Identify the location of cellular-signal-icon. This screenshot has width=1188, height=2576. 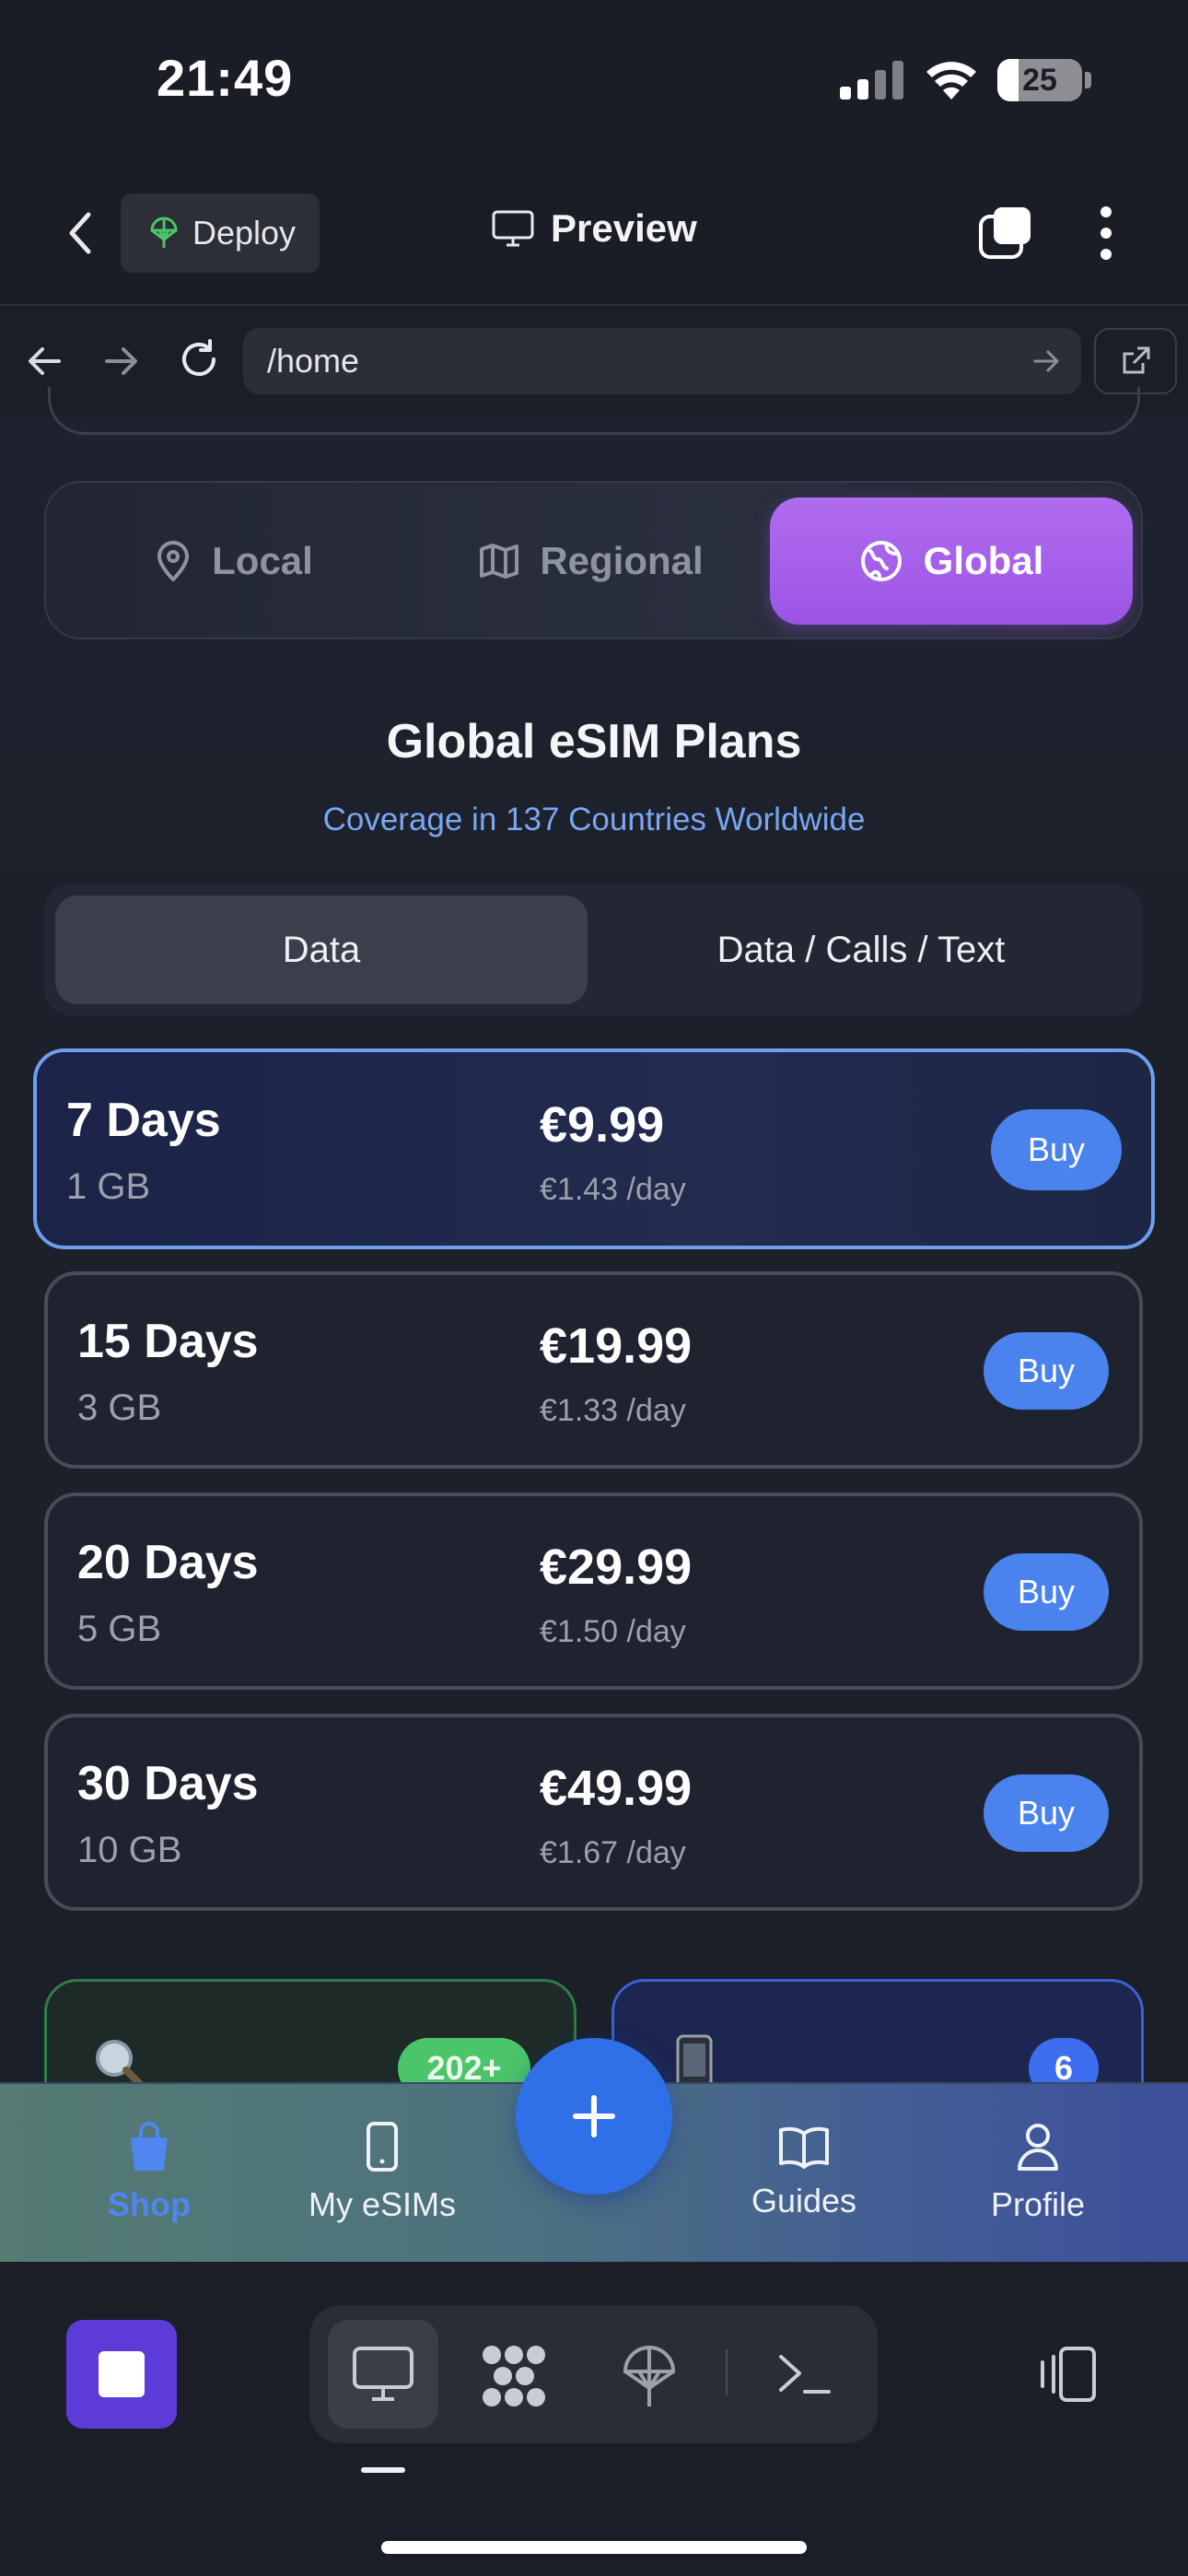
(872, 80).